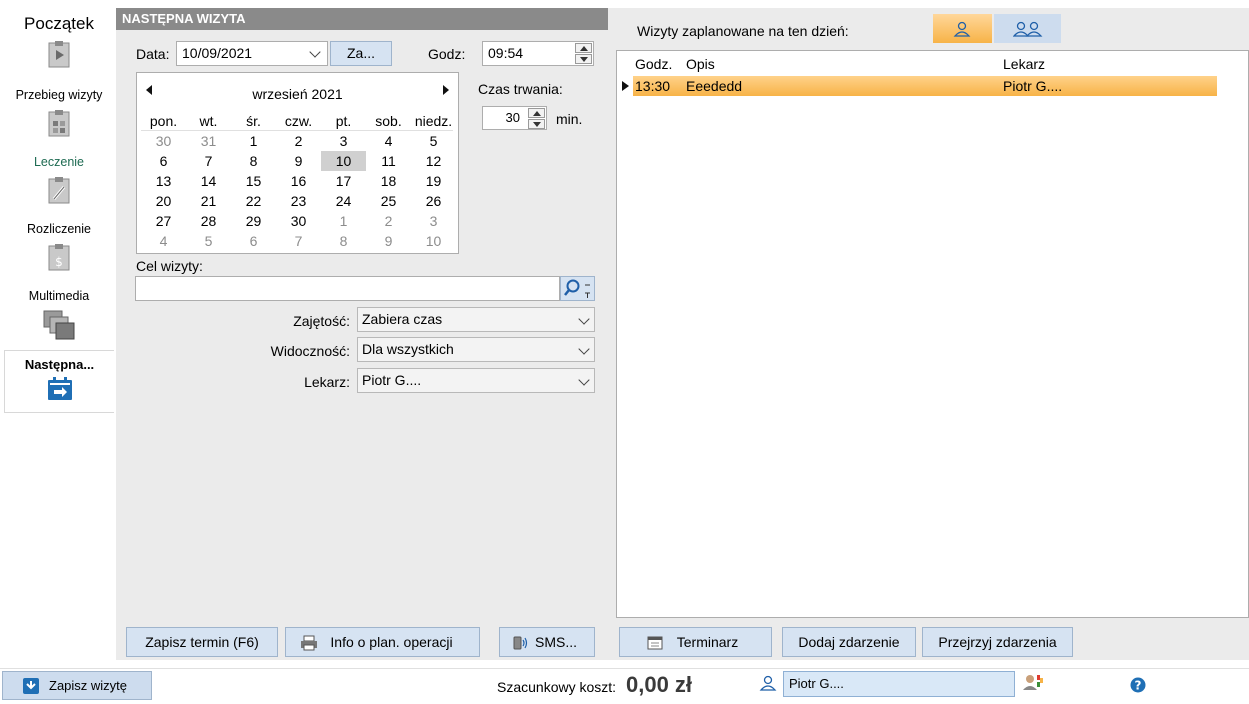 The height and width of the screenshot is (704, 1249). What do you see at coordinates (433, 161) in the screenshot?
I see `calendar-day: 12` at bounding box center [433, 161].